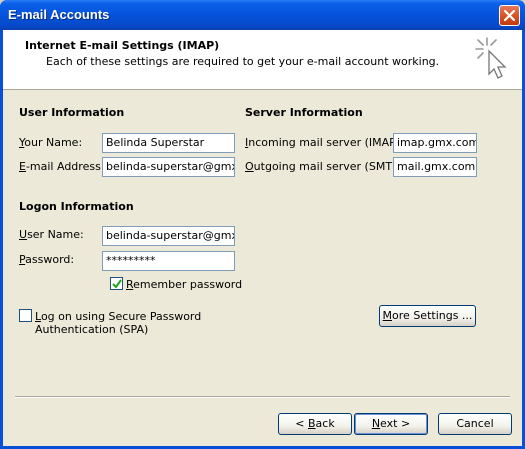  What do you see at coordinates (475, 424) in the screenshot?
I see `cancel-button: Cancel` at bounding box center [475, 424].